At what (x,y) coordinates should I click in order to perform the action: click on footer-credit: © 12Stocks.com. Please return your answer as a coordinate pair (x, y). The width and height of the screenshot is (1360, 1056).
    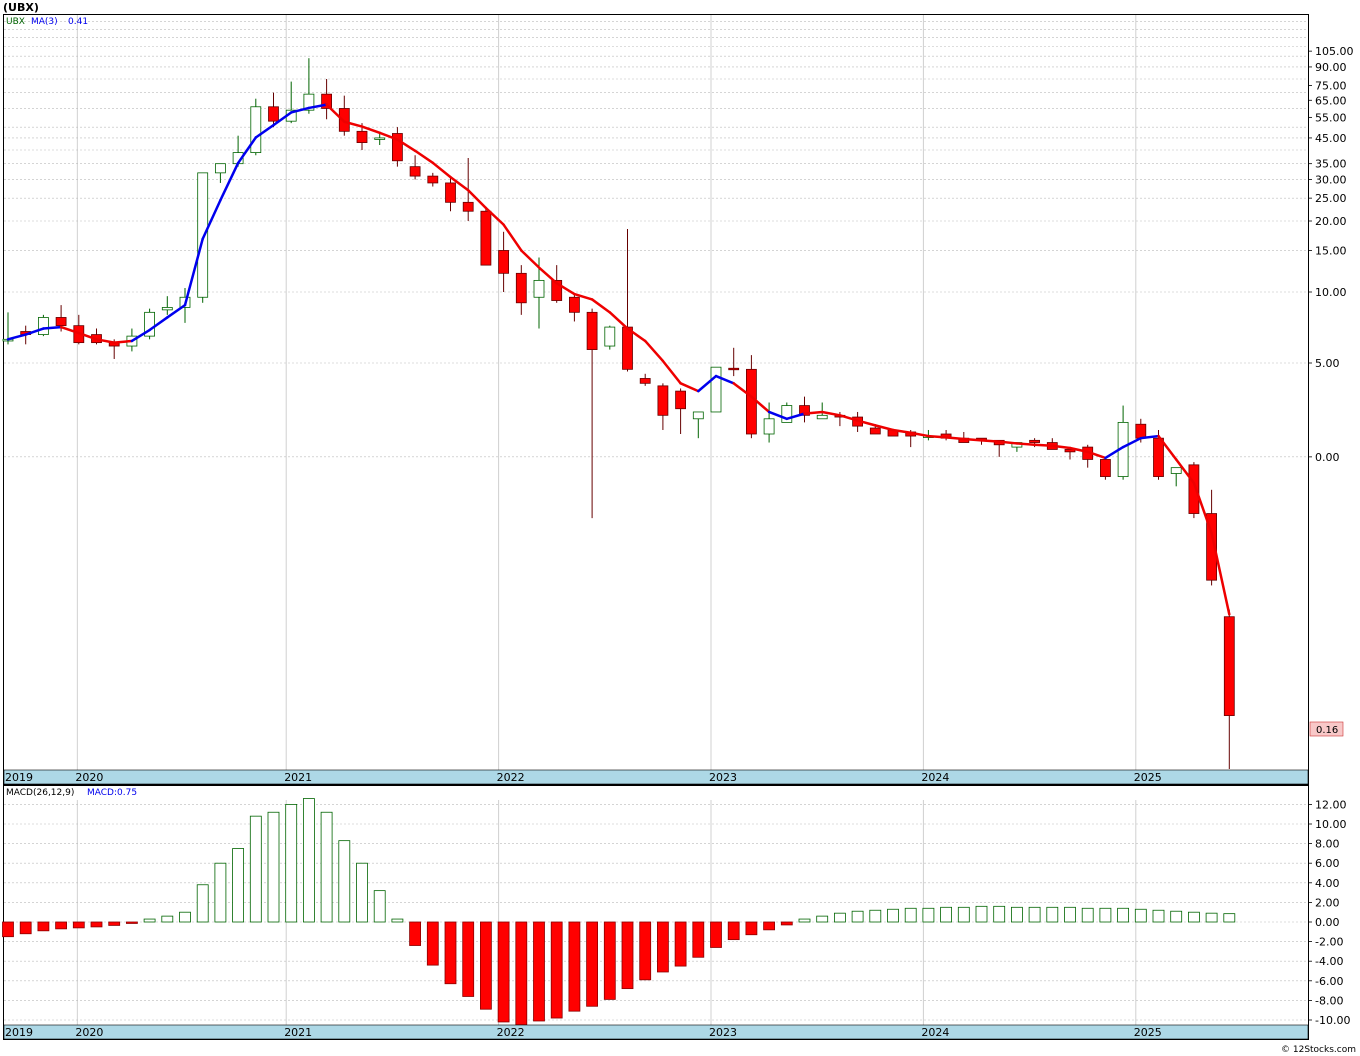
    Looking at the image, I should click on (1318, 1050).